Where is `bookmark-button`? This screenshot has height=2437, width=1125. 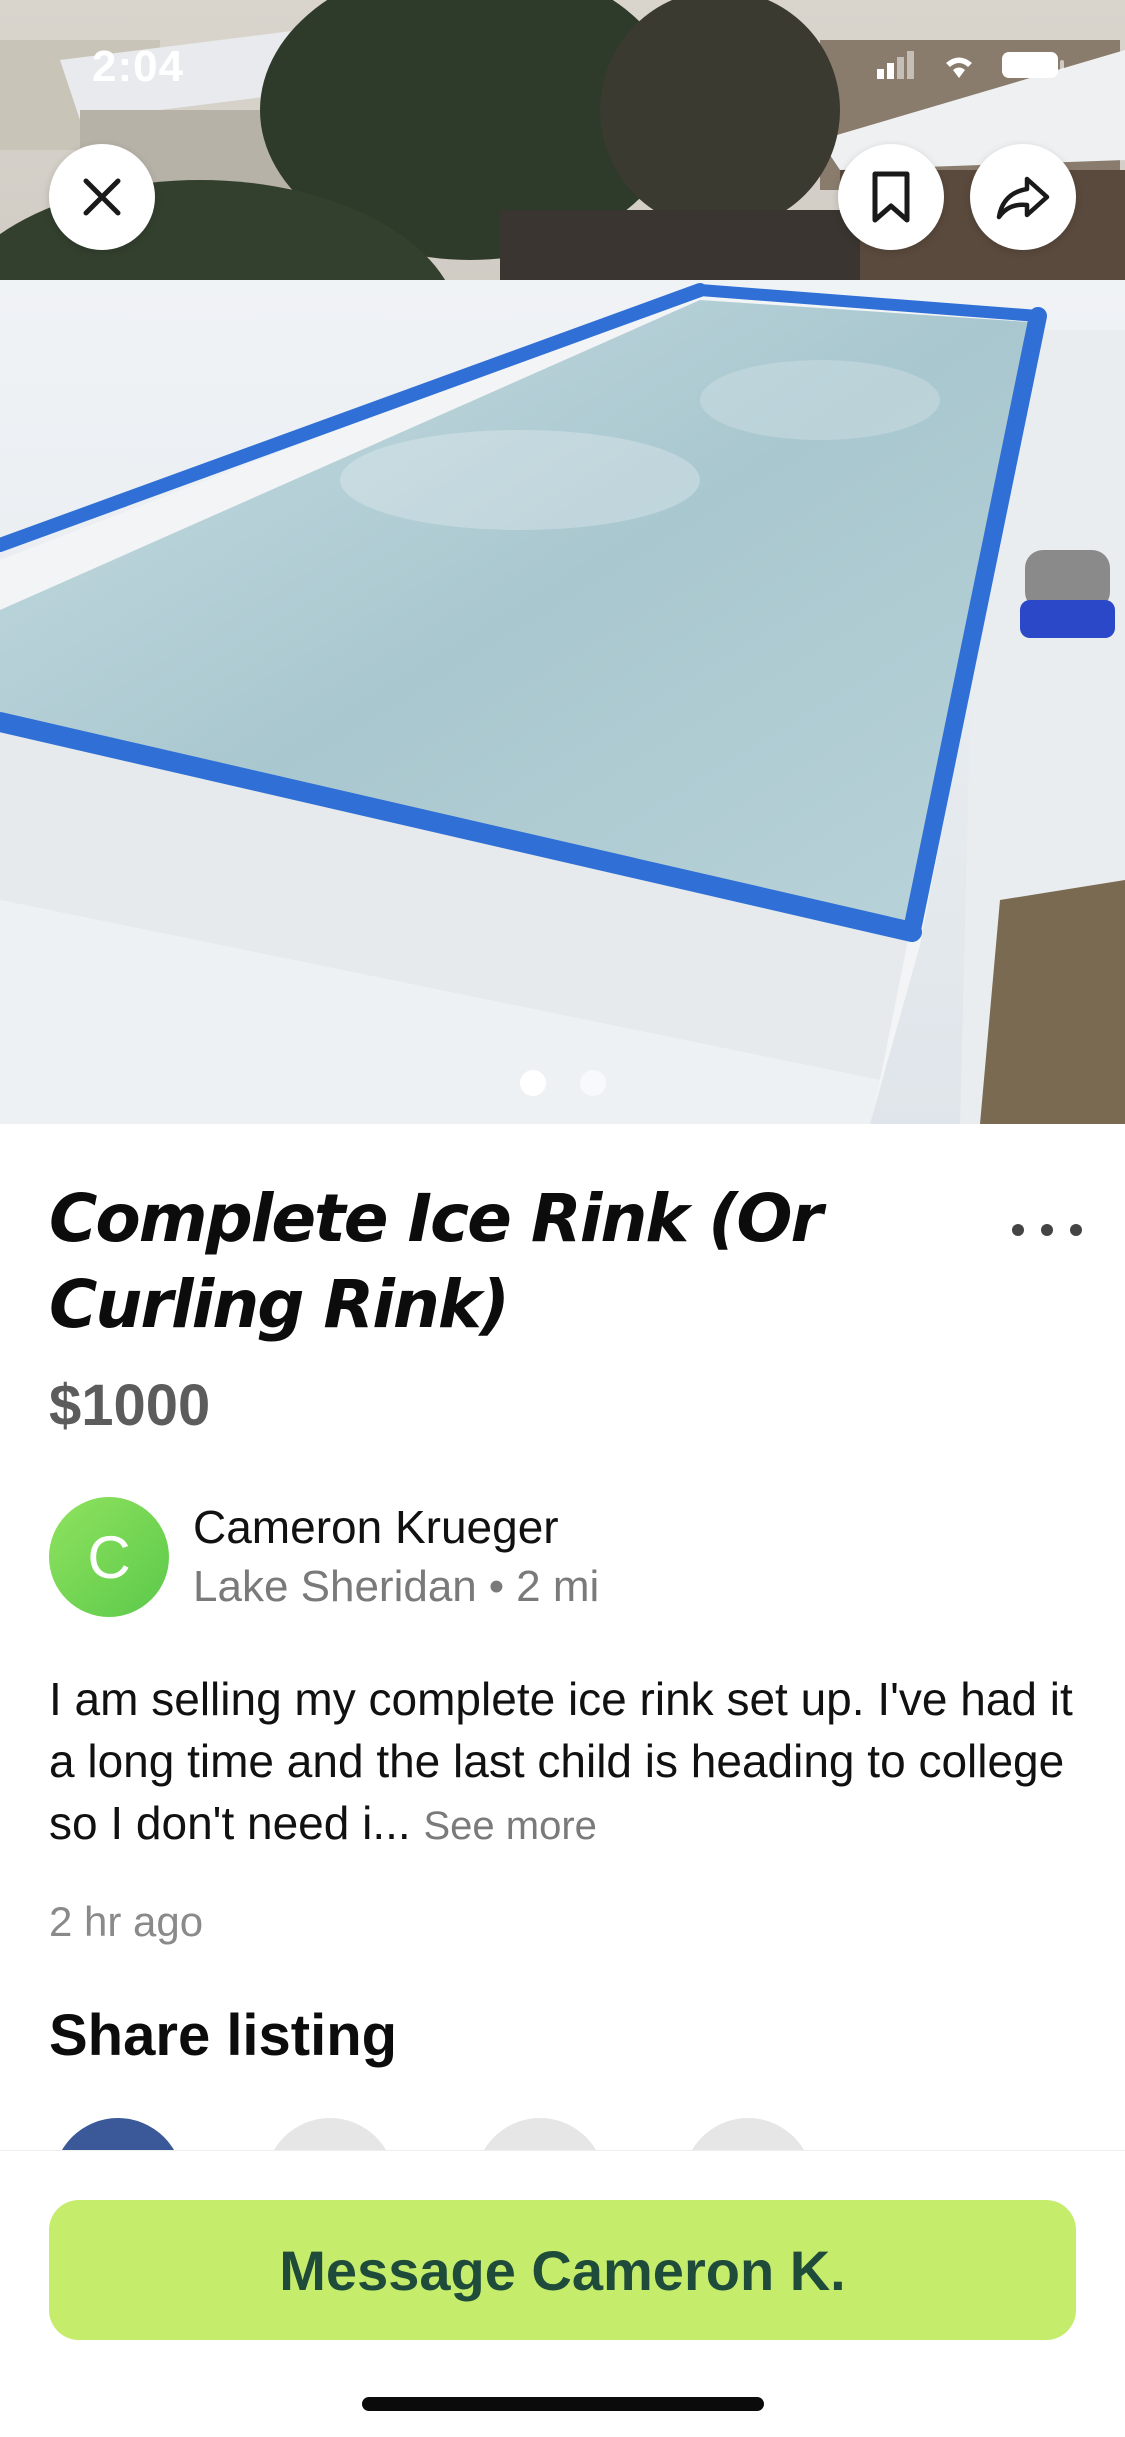 bookmark-button is located at coordinates (891, 197).